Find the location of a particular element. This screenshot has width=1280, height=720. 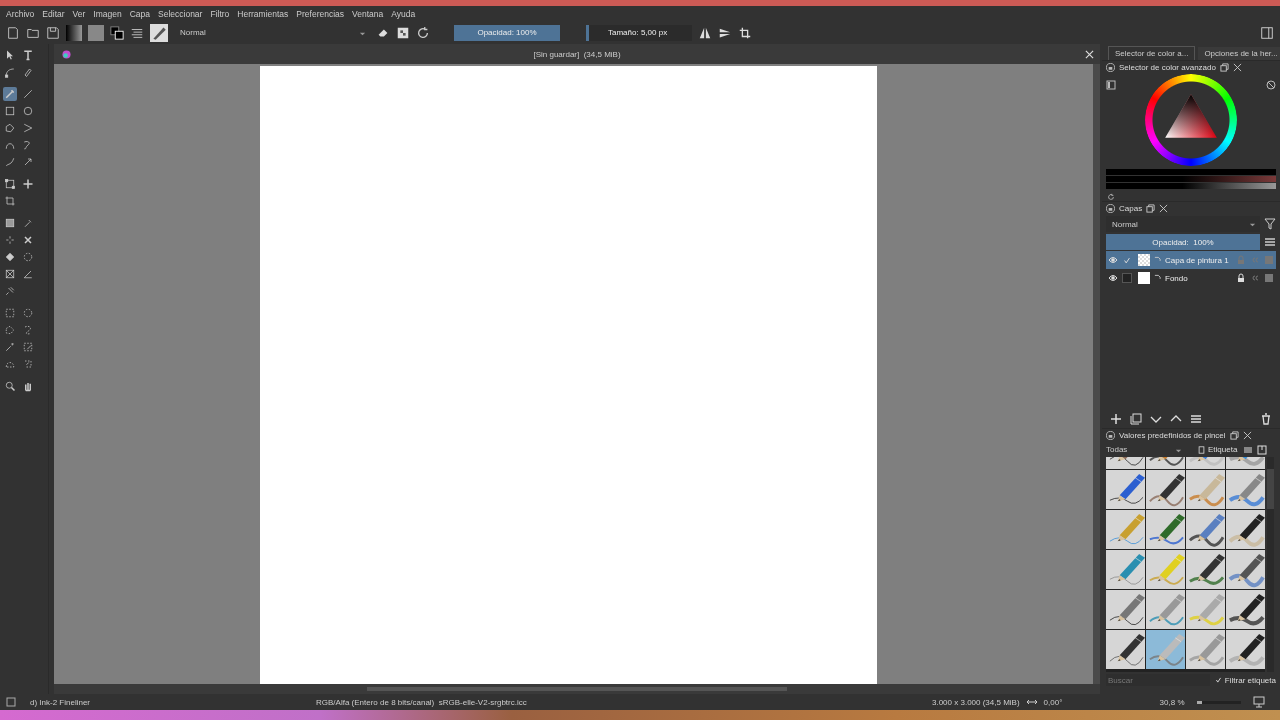

image-size: 3.000 x 3.000 (34,5 MiB) is located at coordinates (976, 702).